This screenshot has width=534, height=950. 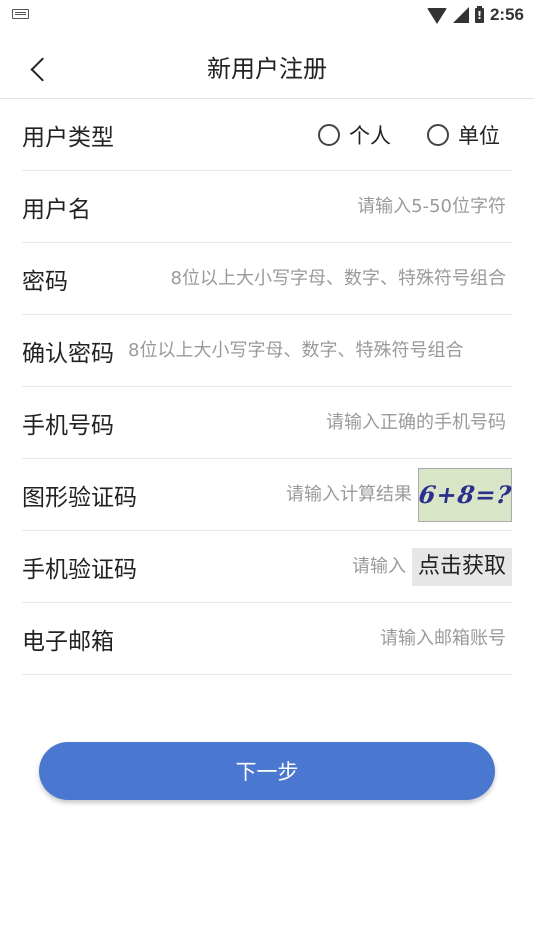 What do you see at coordinates (68, 353) in the screenshot?
I see `confirm-password-label: 确认密码` at bounding box center [68, 353].